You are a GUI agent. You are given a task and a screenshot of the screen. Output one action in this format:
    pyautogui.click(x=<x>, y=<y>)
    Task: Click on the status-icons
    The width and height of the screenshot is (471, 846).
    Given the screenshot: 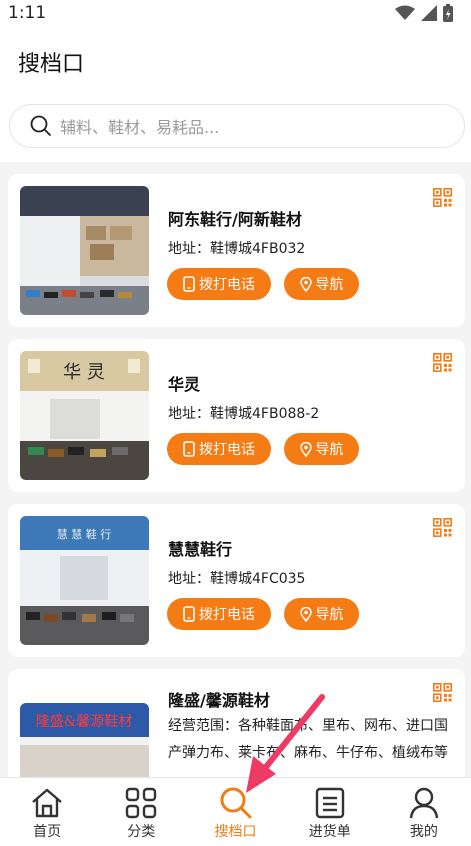 What is the action you would take?
    pyautogui.click(x=424, y=13)
    